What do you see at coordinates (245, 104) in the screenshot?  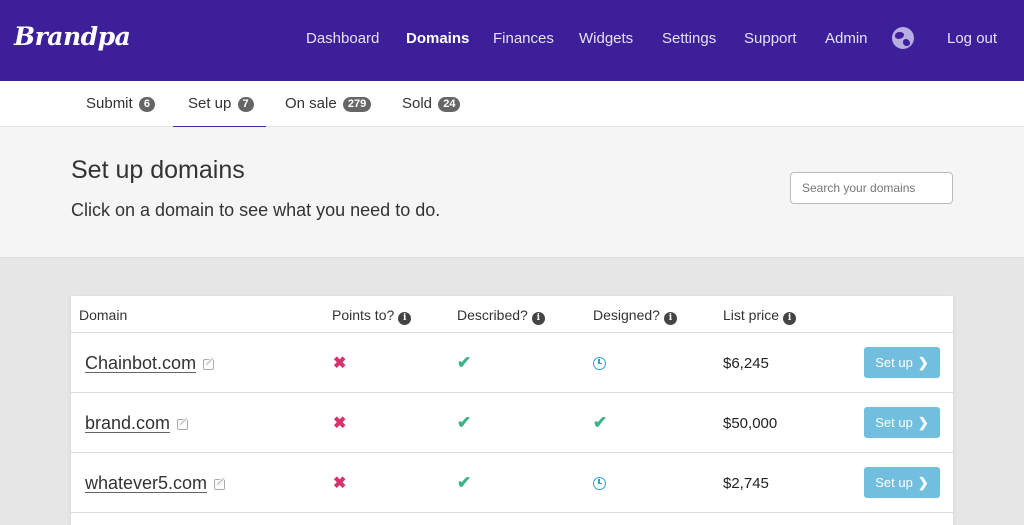 I see `count-badge: 7` at bounding box center [245, 104].